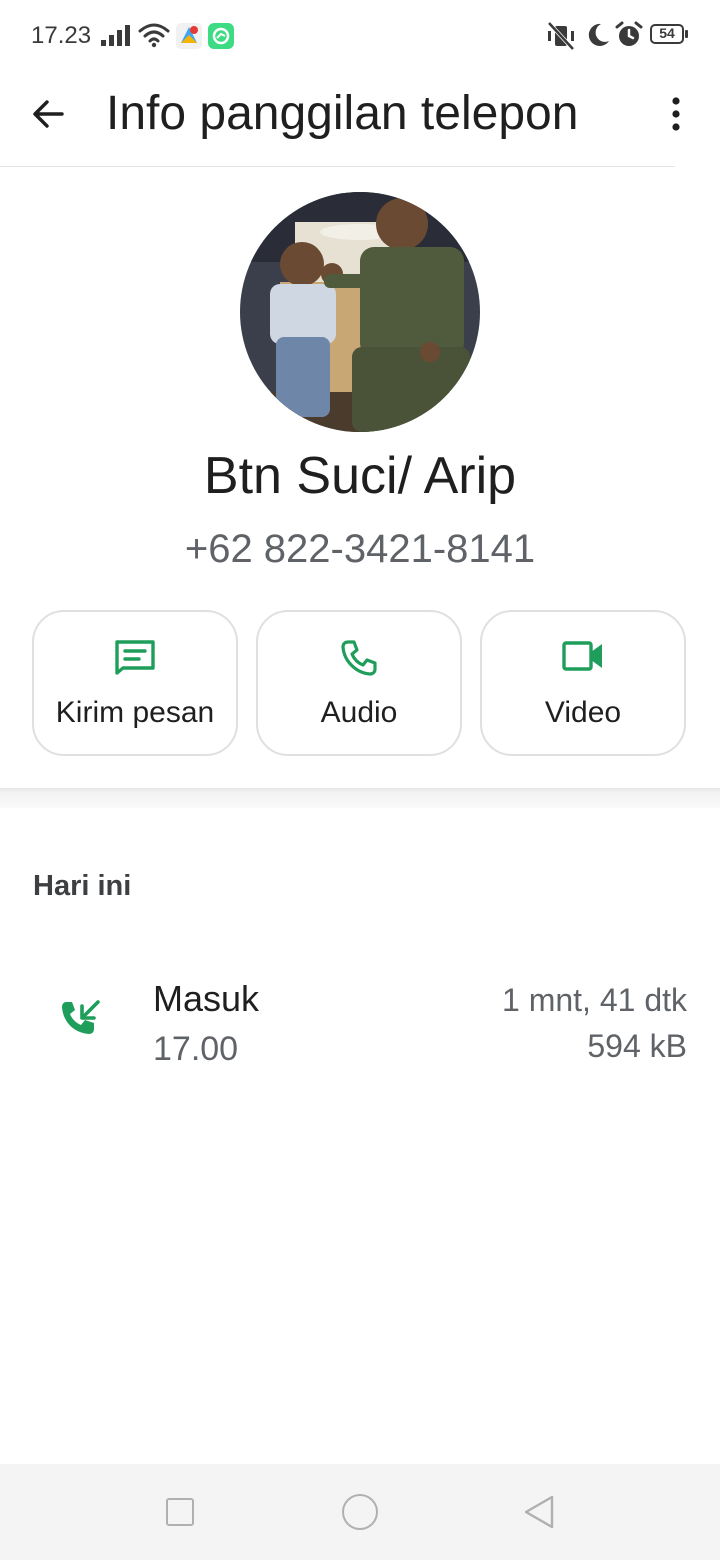 This screenshot has height=1560, width=720. What do you see at coordinates (360, 1020) in the screenshot?
I see `call-history-item: Masuk 17.00 1 mnt, 41 dtk 594 kB` at bounding box center [360, 1020].